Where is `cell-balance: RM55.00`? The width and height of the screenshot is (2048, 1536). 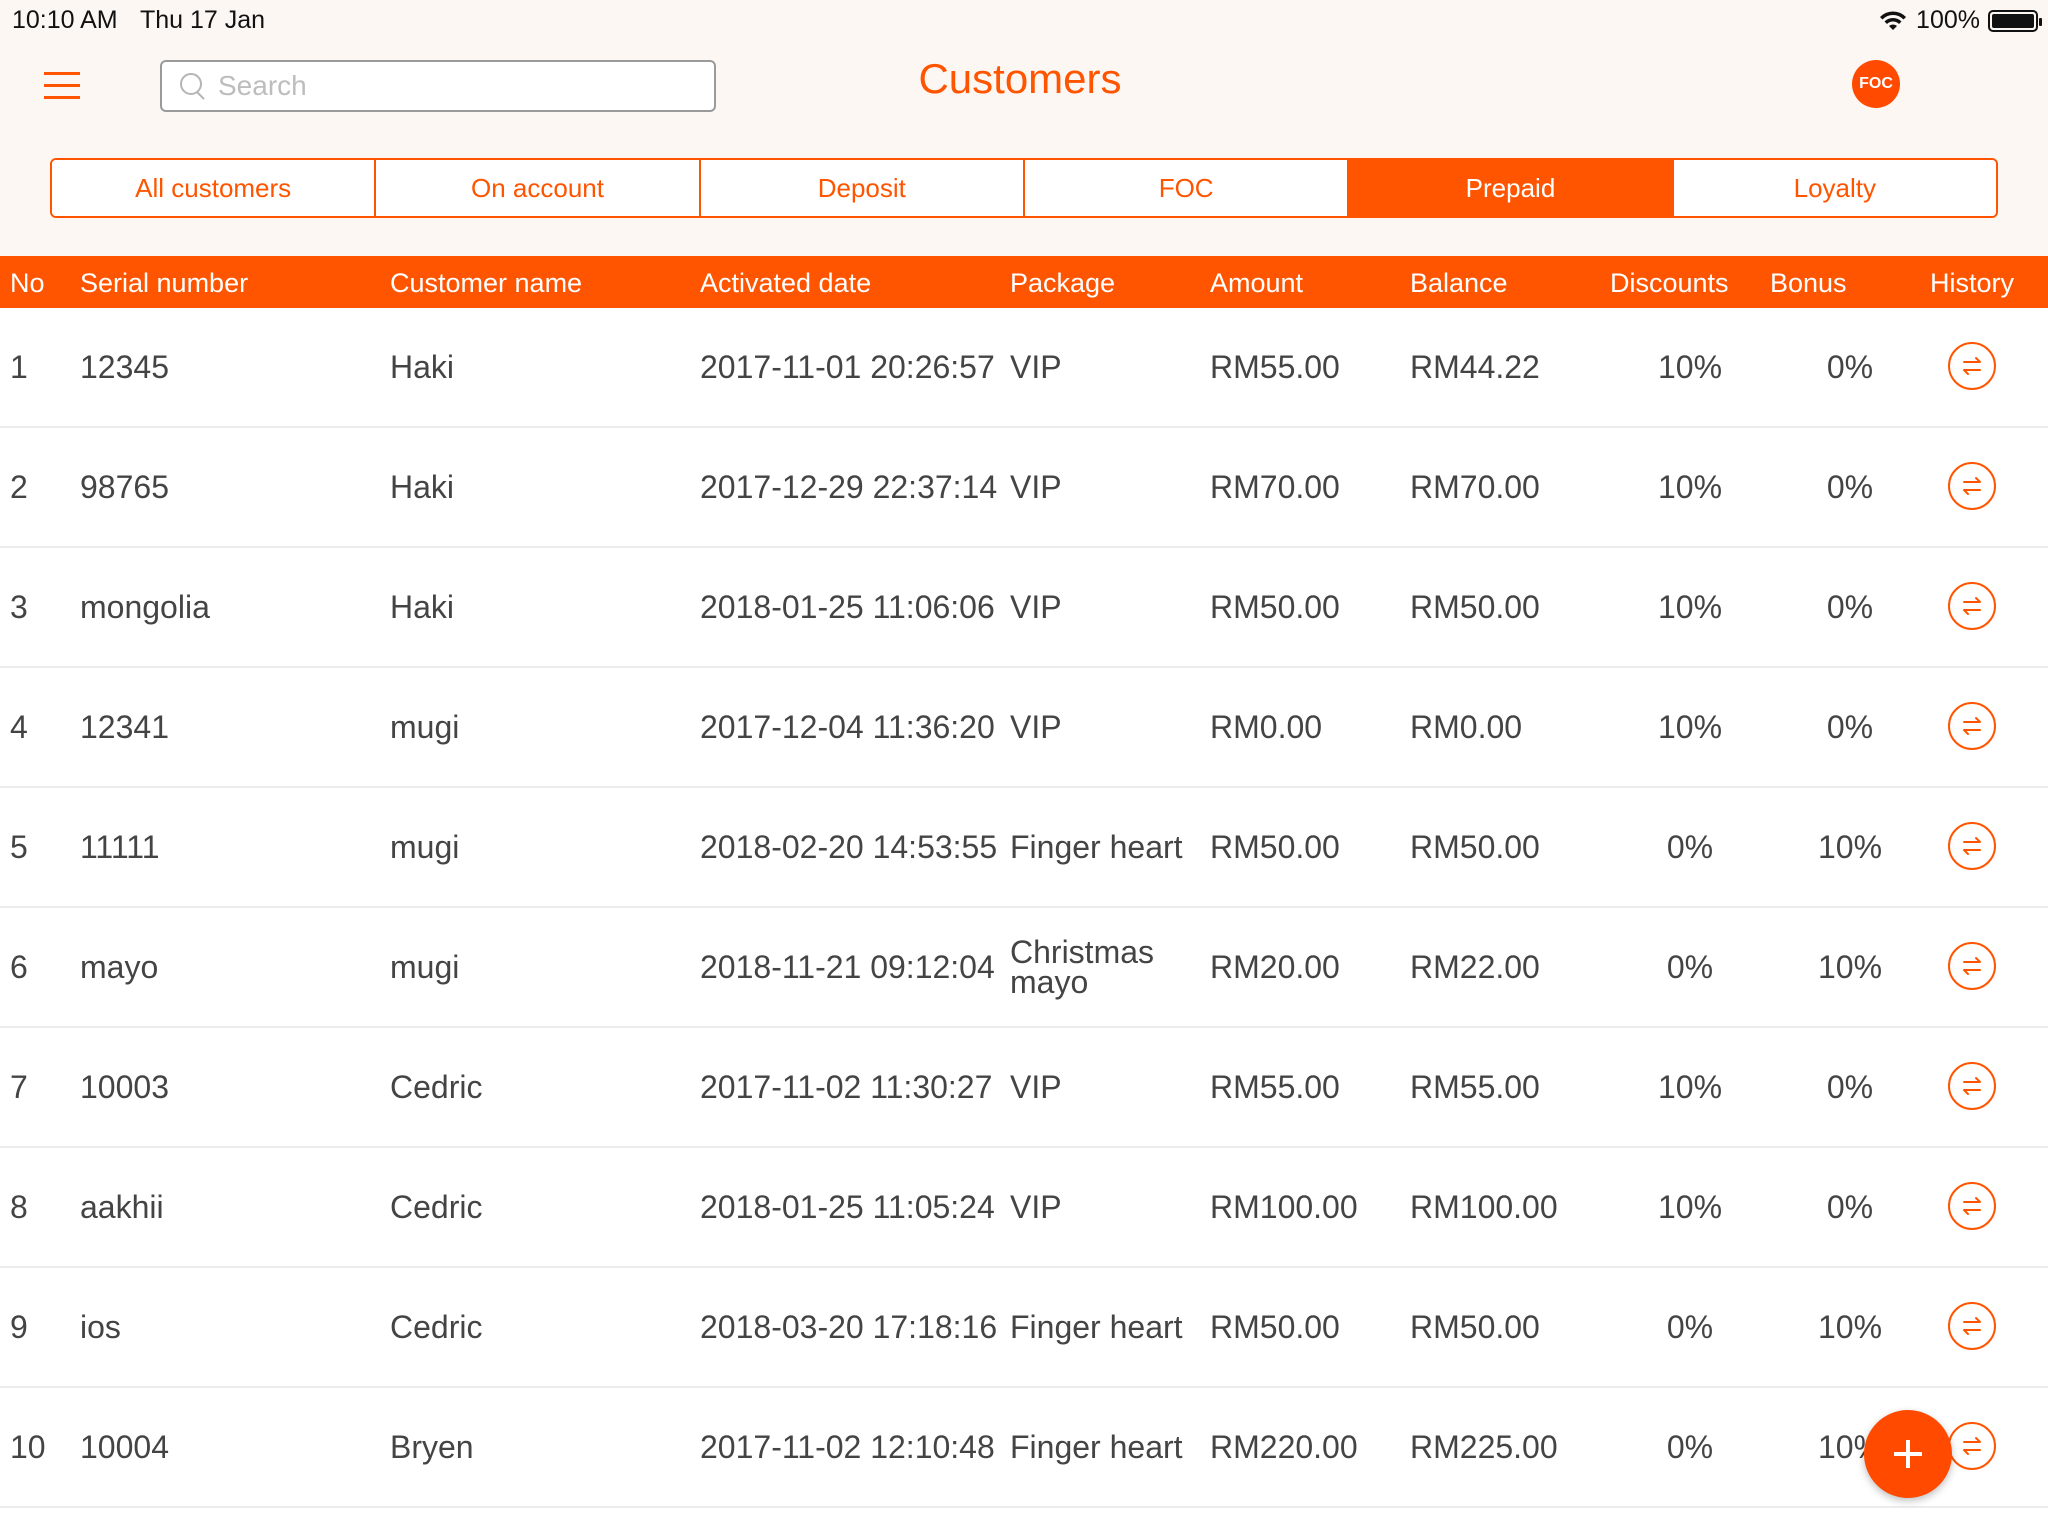
cell-balance: RM55.00 is located at coordinates (1475, 1086).